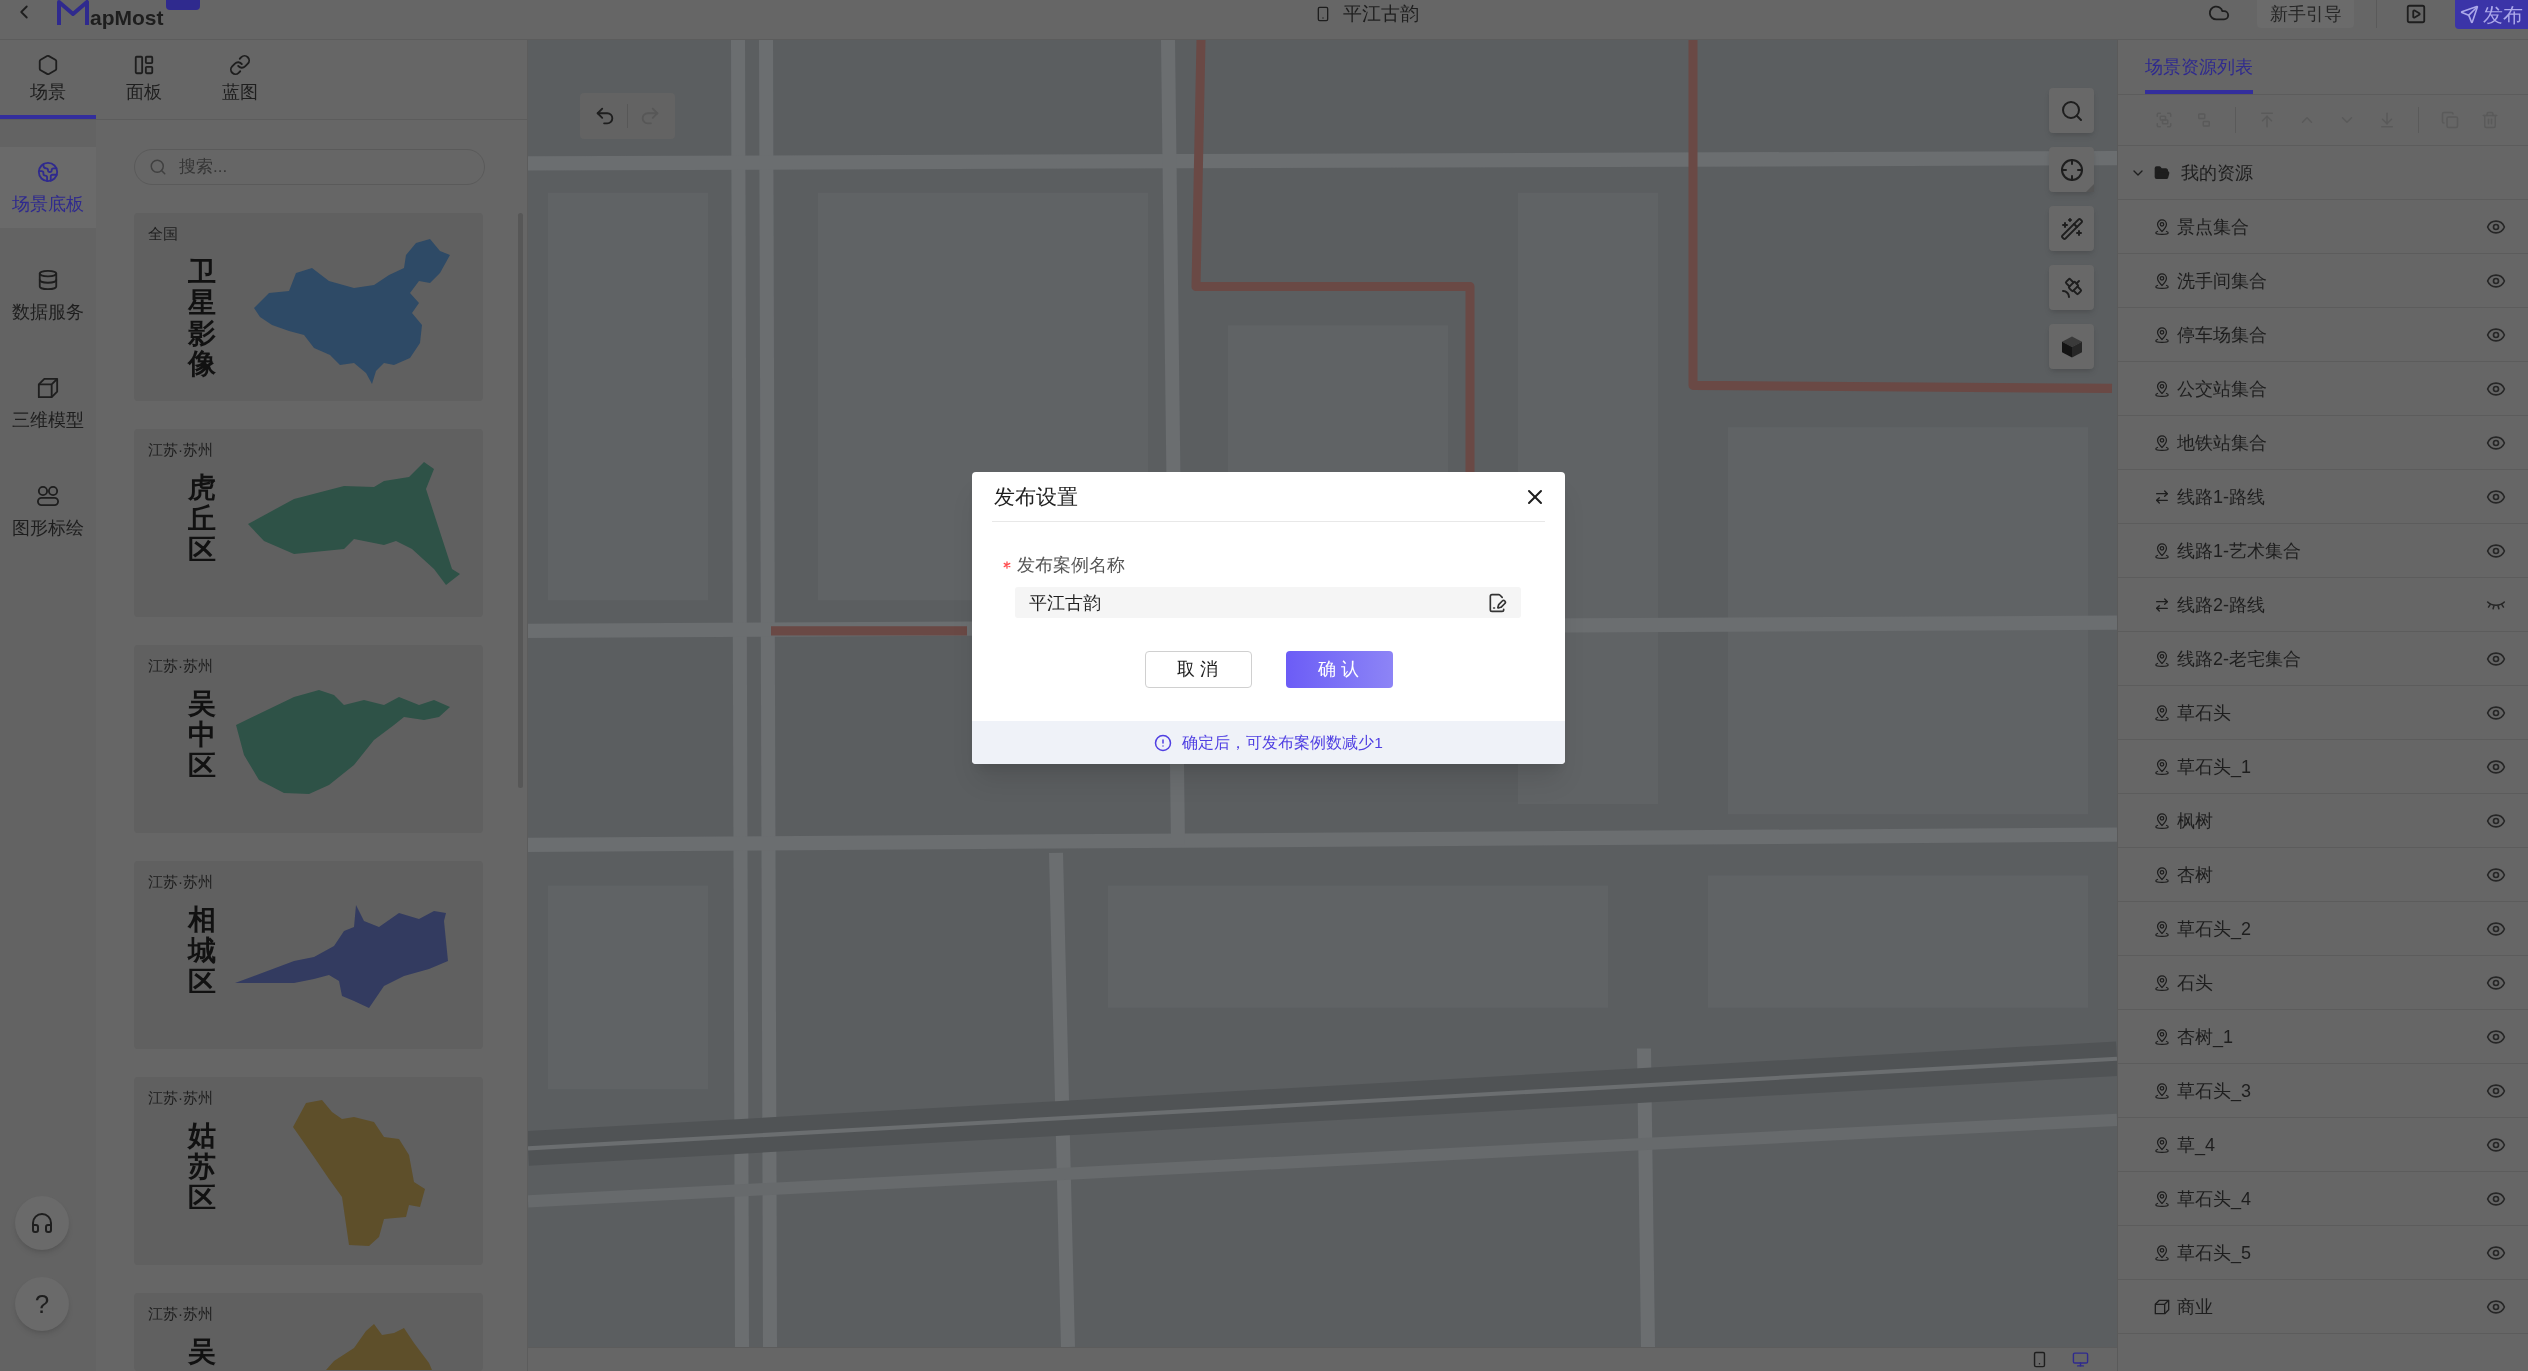 The image size is (2528, 1371). Describe the element at coordinates (202, 735) in the screenshot. I see `card-title: 吴中区` at that location.